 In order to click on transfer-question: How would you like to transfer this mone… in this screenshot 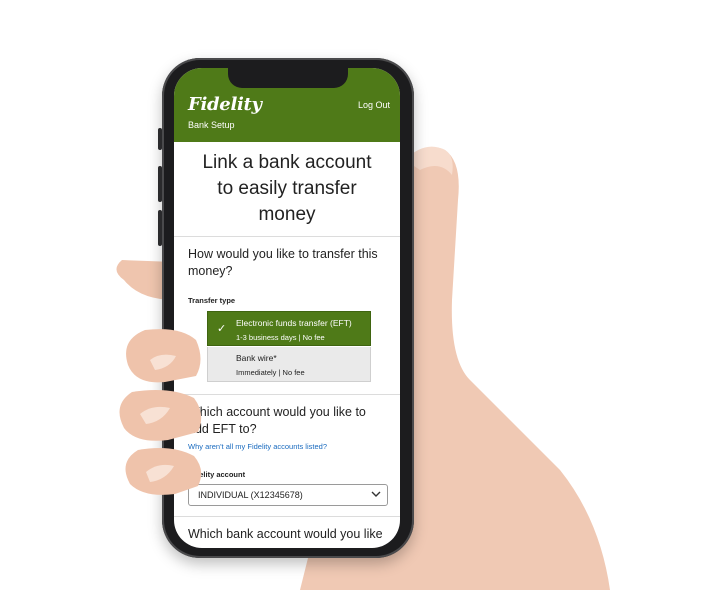, I will do `click(290, 263)`.